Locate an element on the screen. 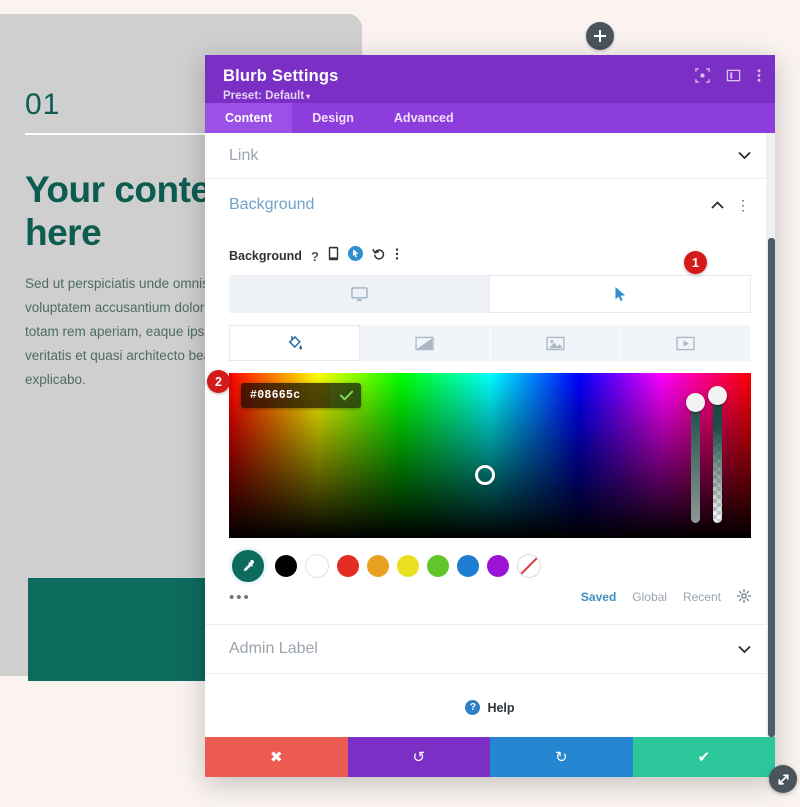  type-tab-color is located at coordinates (295, 343).